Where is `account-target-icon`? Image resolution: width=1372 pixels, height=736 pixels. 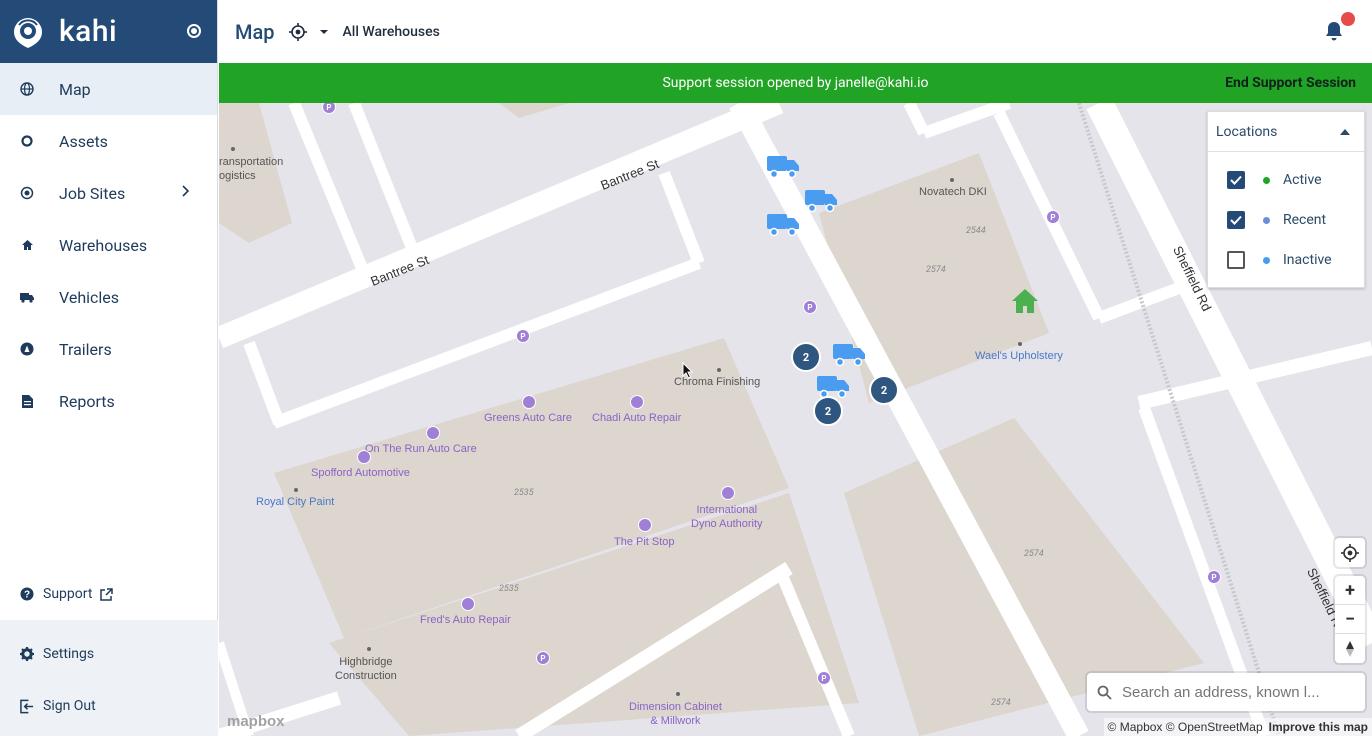
account-target-icon is located at coordinates (194, 31).